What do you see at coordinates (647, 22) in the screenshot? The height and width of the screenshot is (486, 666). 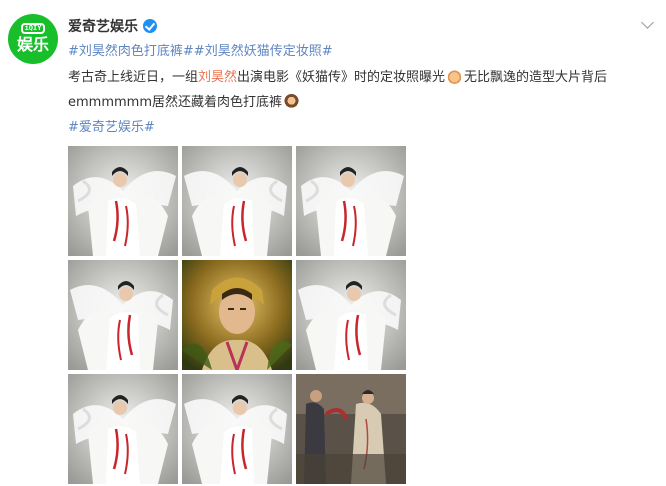 I see `chevron-down-icon` at bounding box center [647, 22].